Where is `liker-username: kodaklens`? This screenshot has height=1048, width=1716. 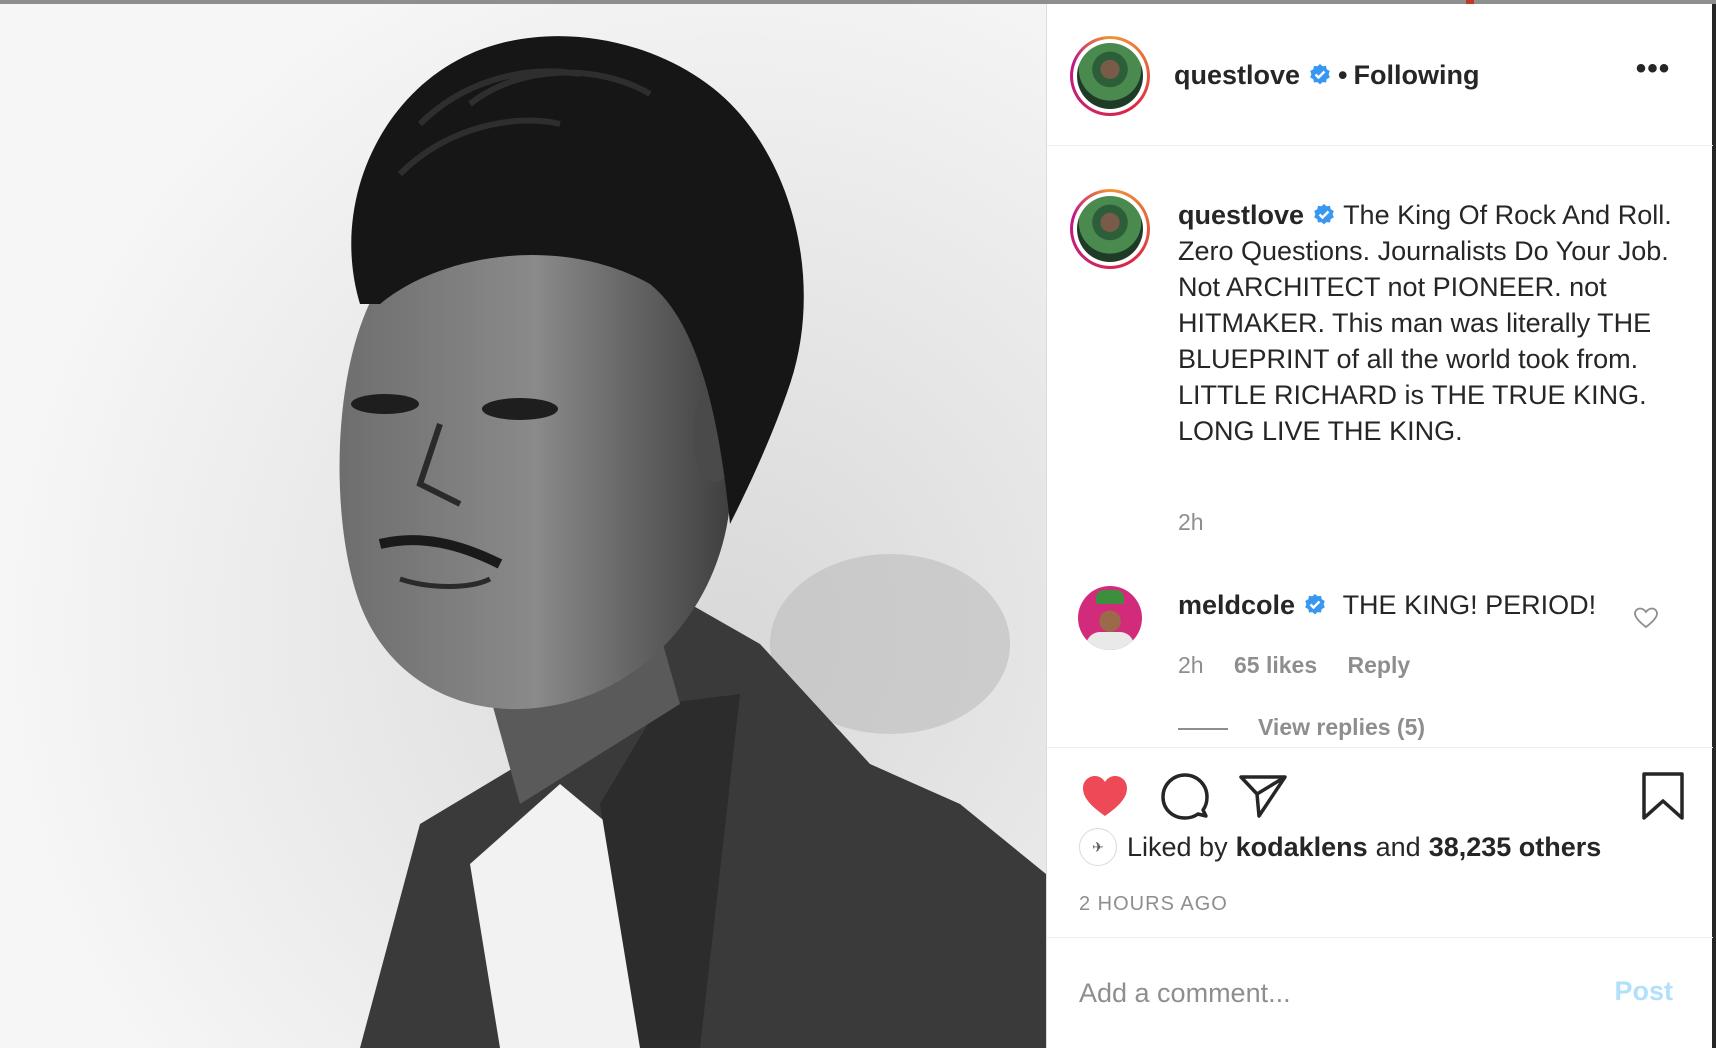
liker-username: kodaklens is located at coordinates (1302, 847).